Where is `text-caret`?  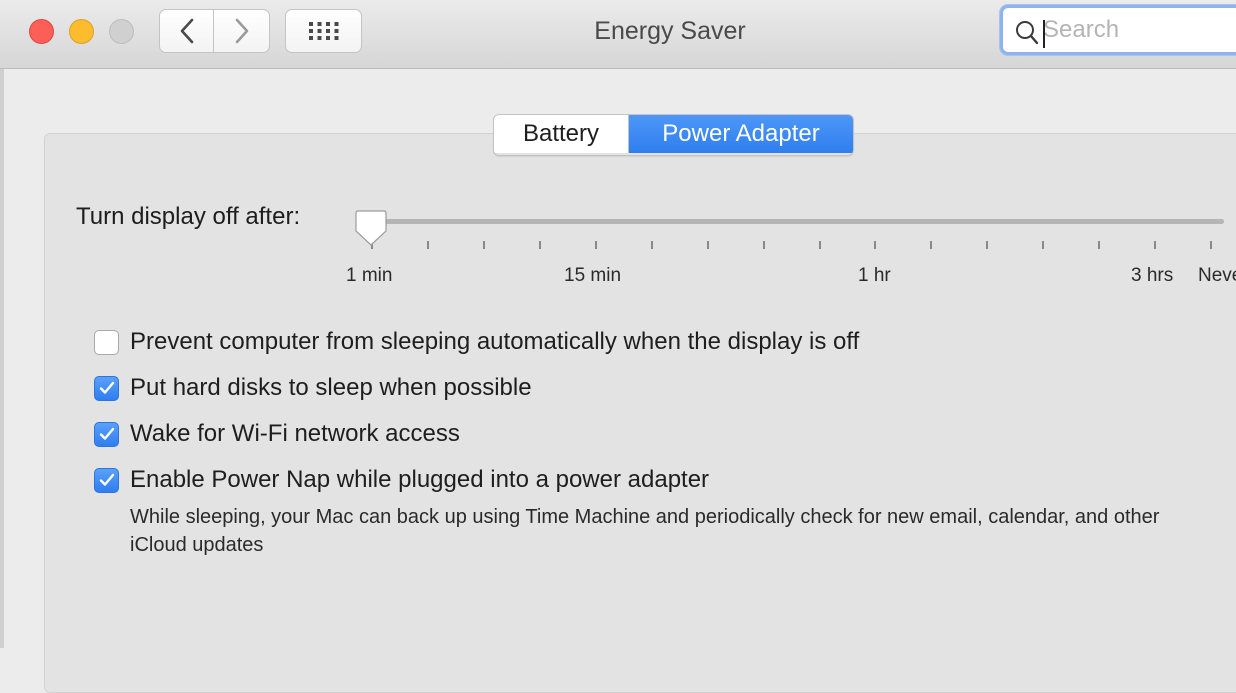
text-caret is located at coordinates (1044, 34).